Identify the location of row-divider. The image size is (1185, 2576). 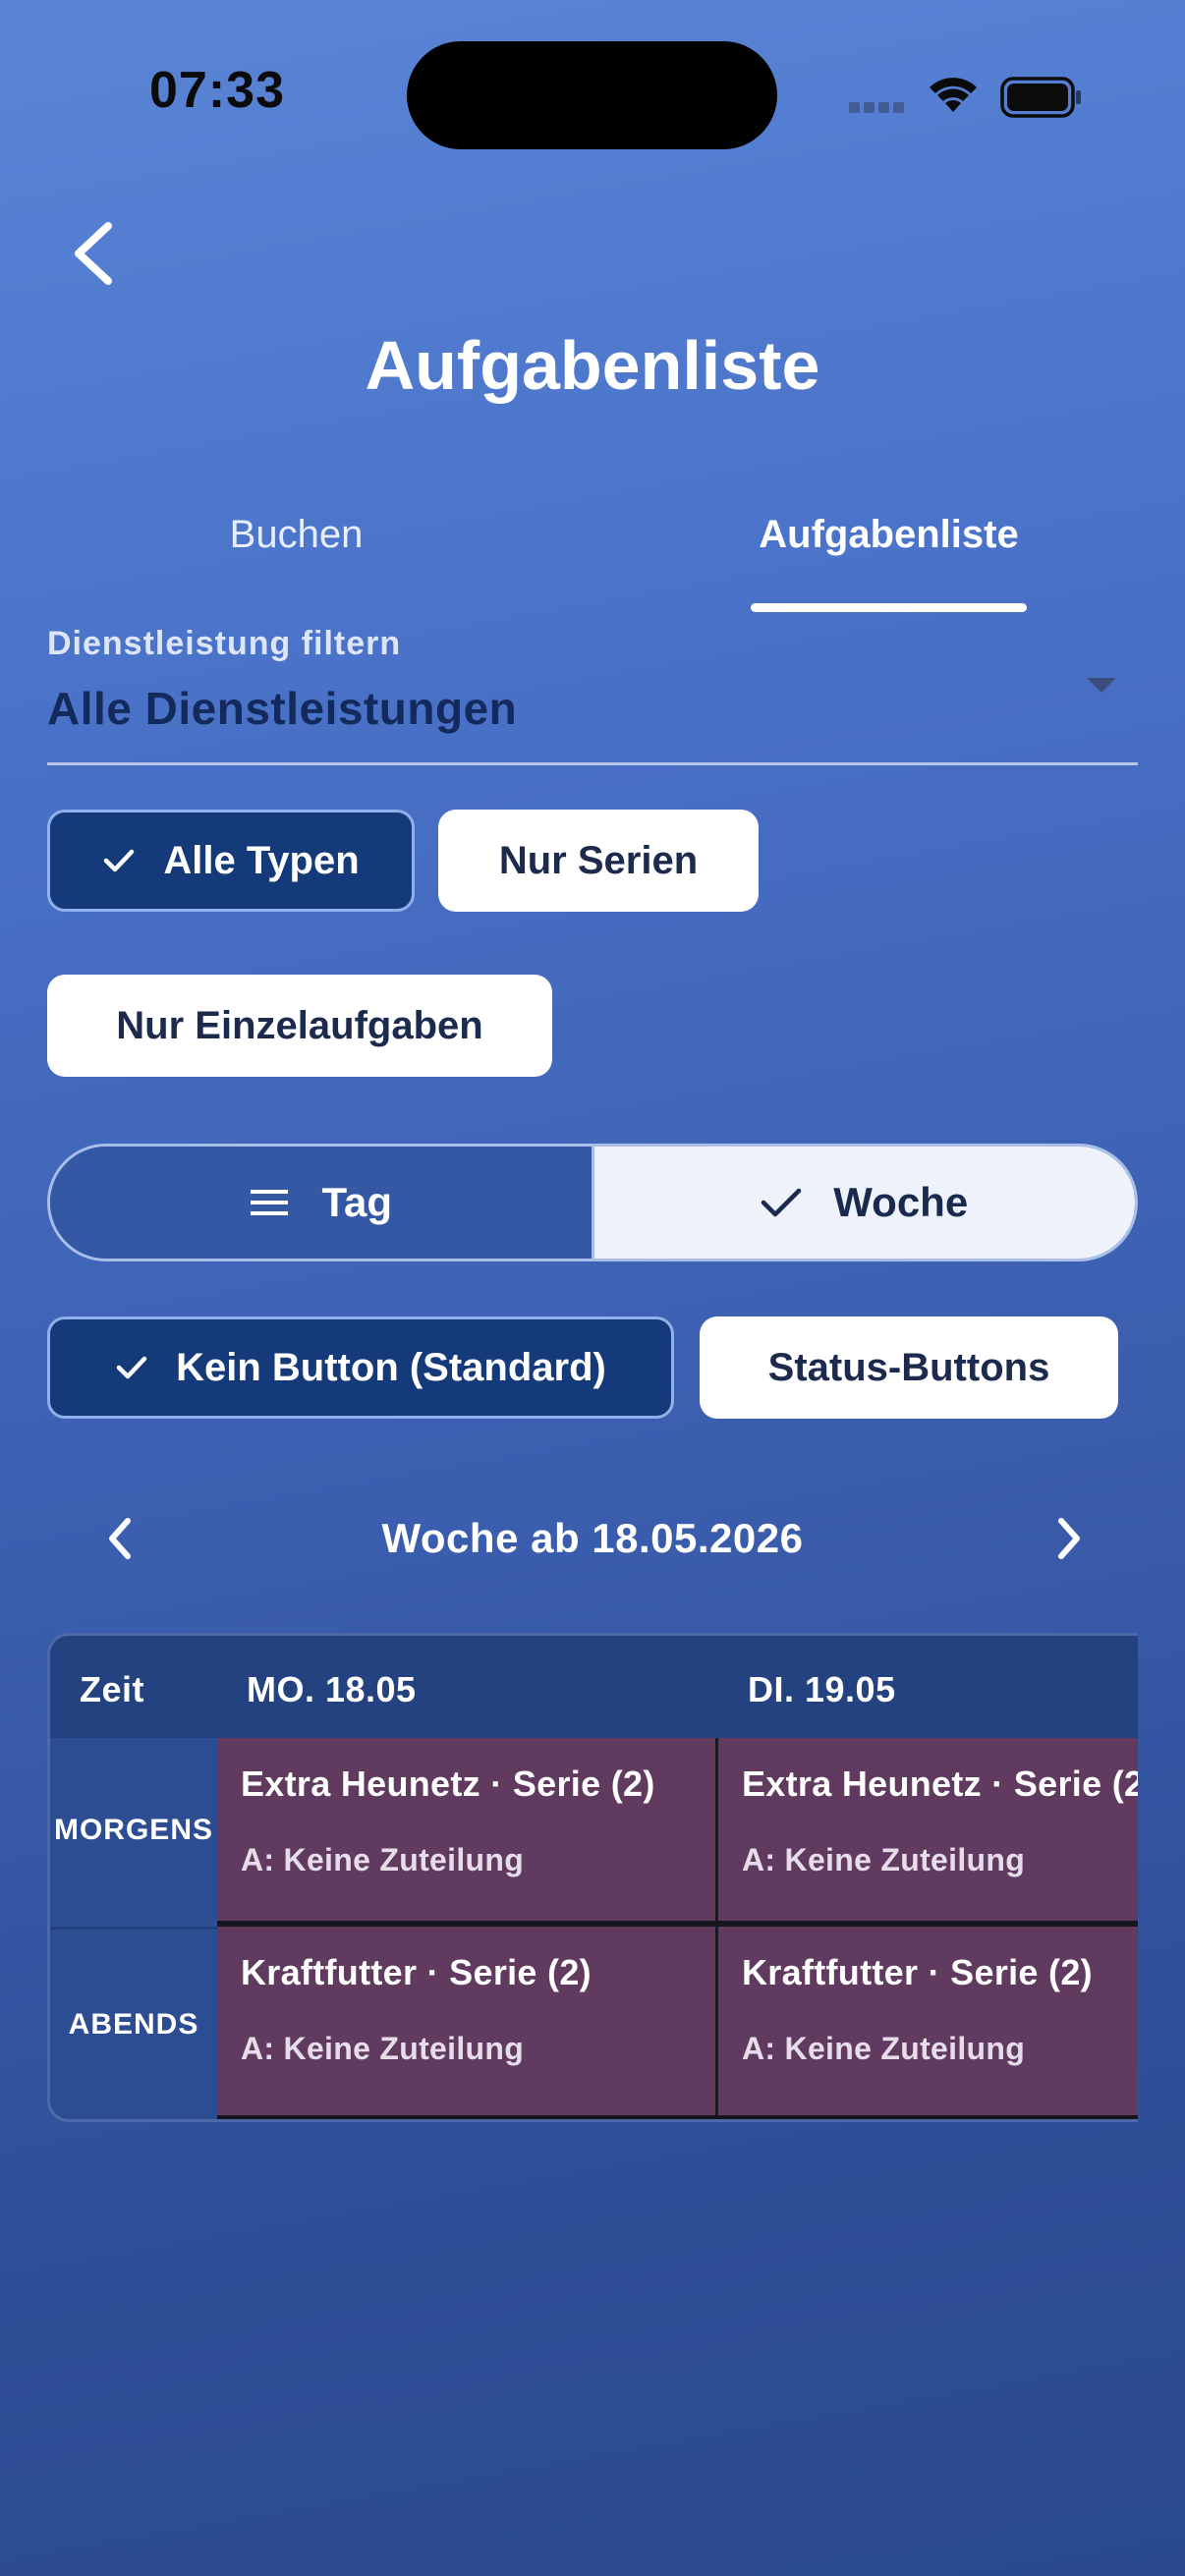
(678, 2117).